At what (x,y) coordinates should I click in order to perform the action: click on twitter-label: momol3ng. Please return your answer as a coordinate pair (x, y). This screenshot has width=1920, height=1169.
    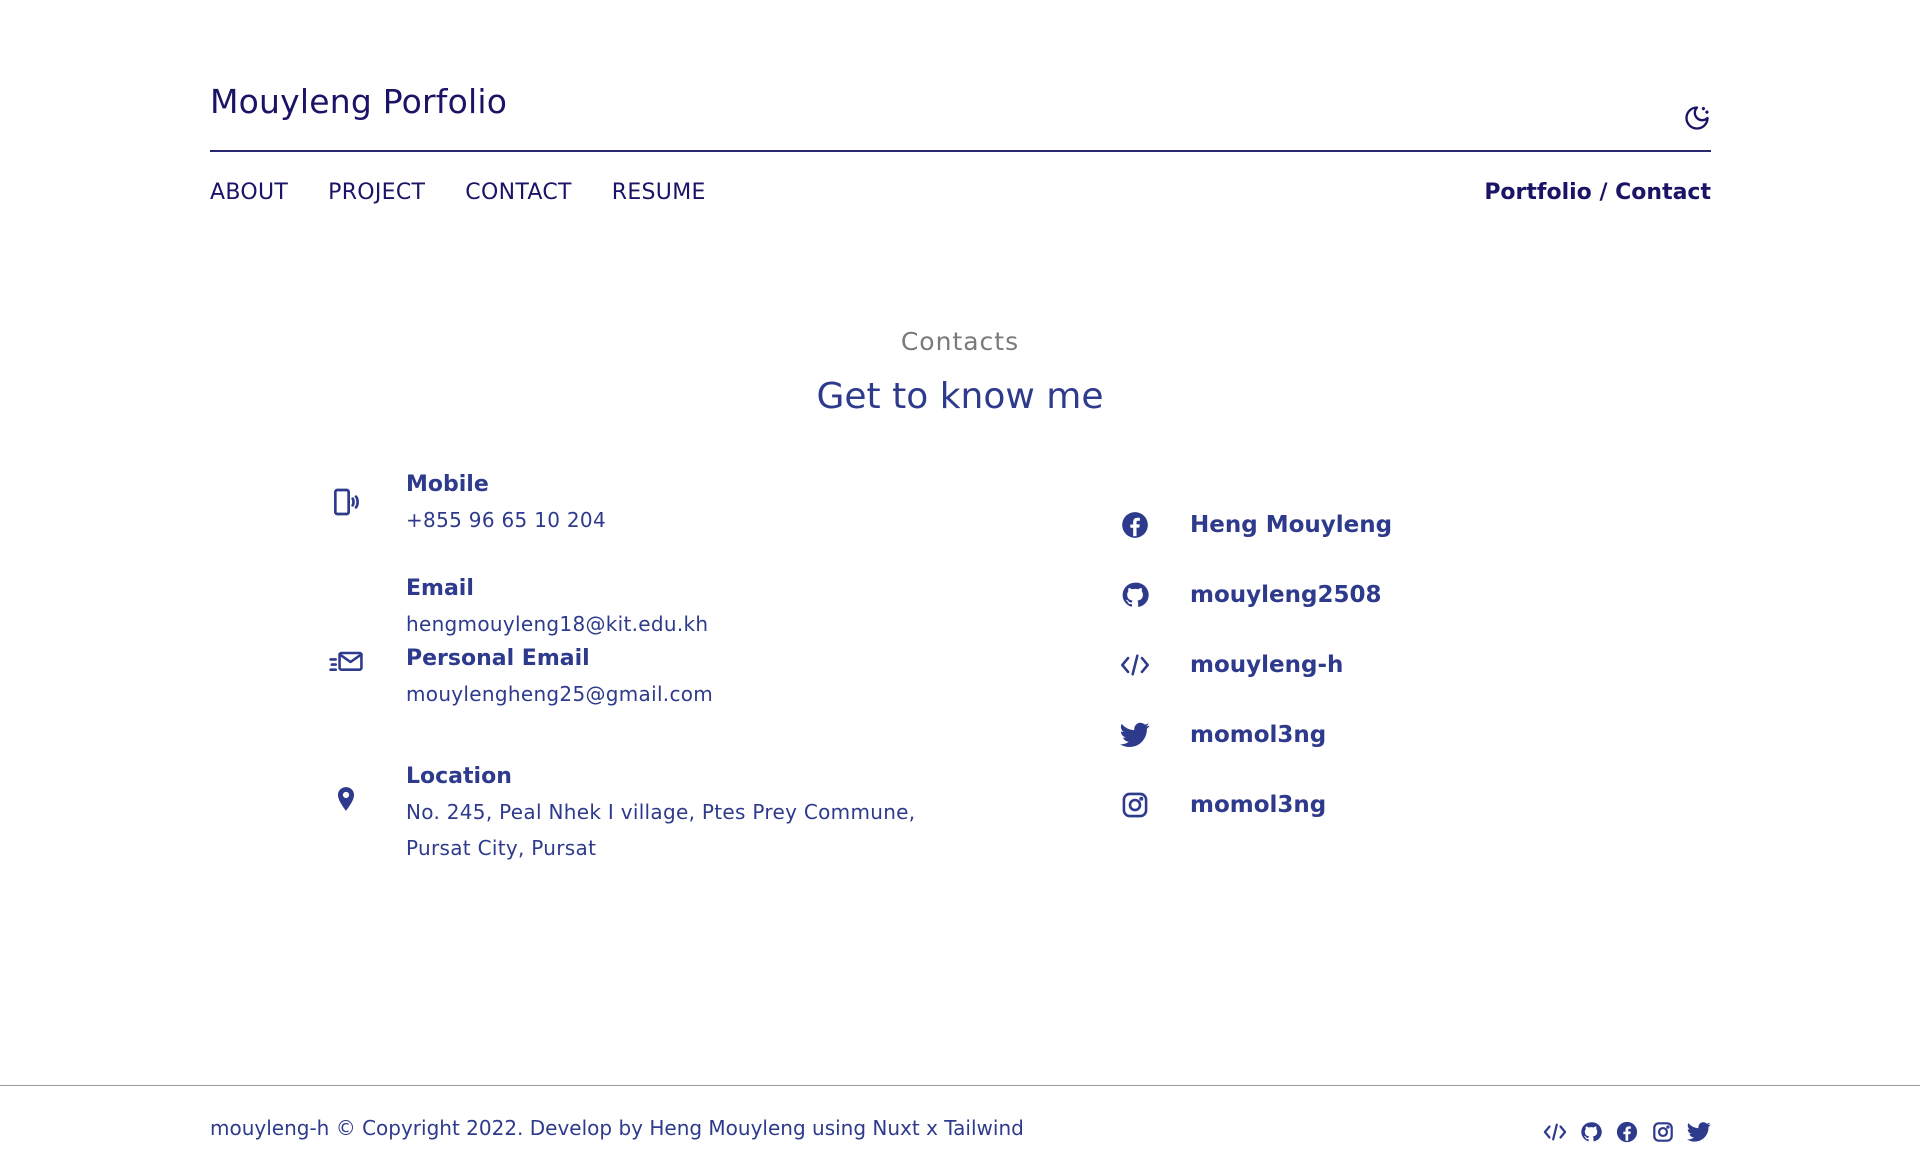
    Looking at the image, I should click on (1258, 735).